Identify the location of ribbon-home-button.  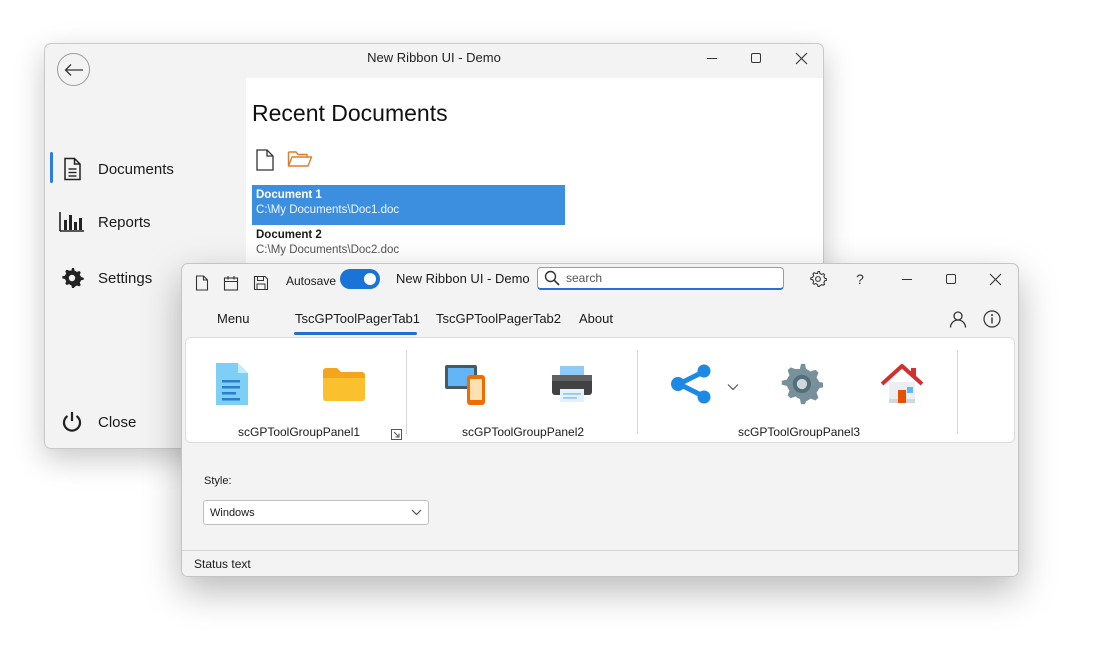
(902, 384).